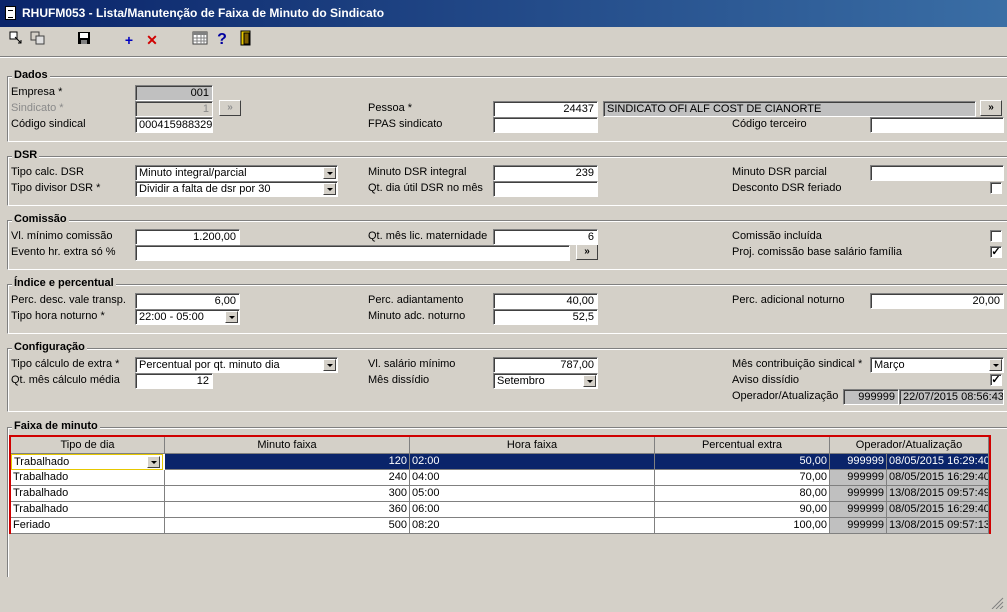  I want to click on vl-salario-minimo-label: Vl. salário mínimo, so click(412, 364).